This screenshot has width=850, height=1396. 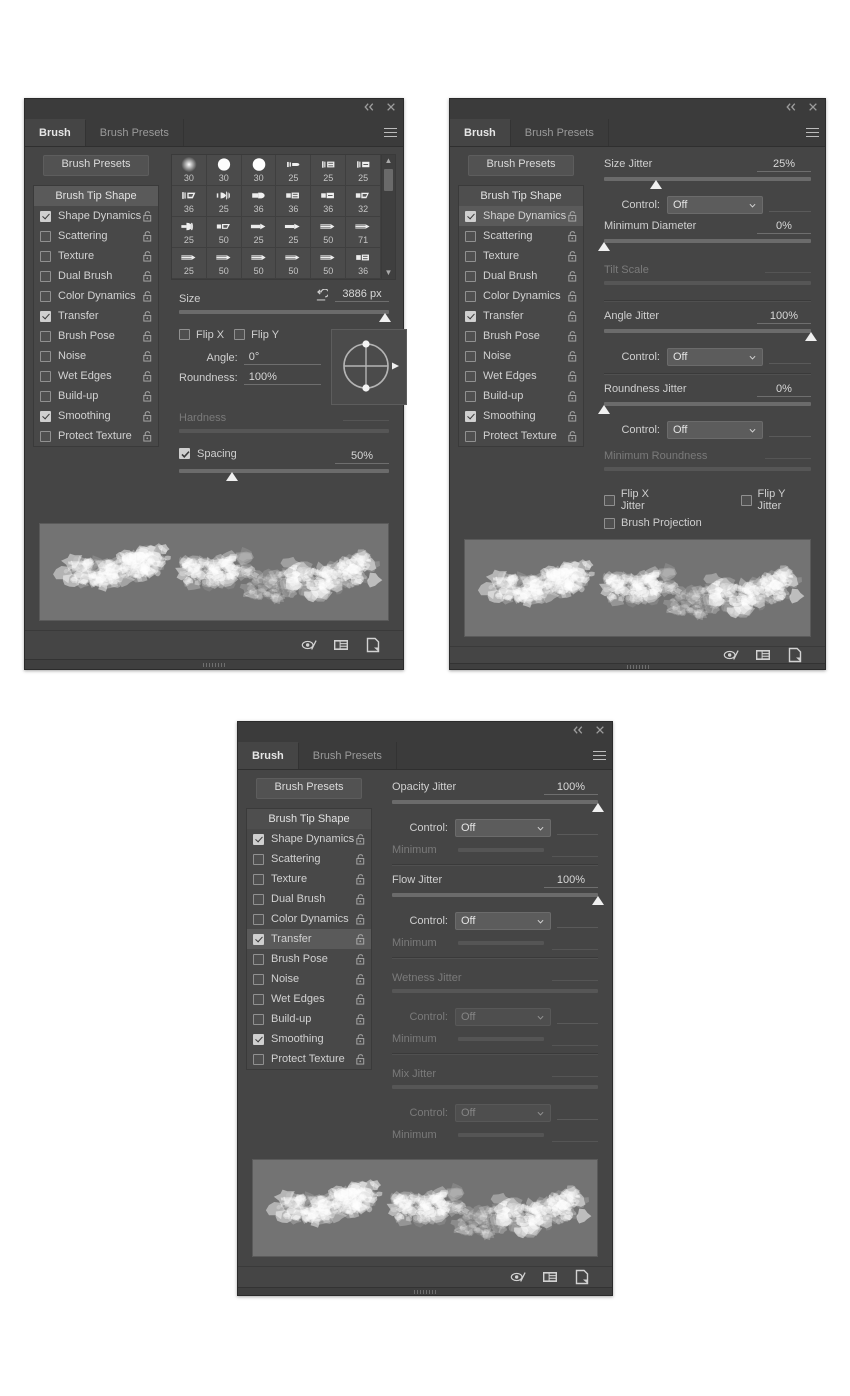 I want to click on option-brush-tip-shape: Brush Tip Shape, so click(x=521, y=196).